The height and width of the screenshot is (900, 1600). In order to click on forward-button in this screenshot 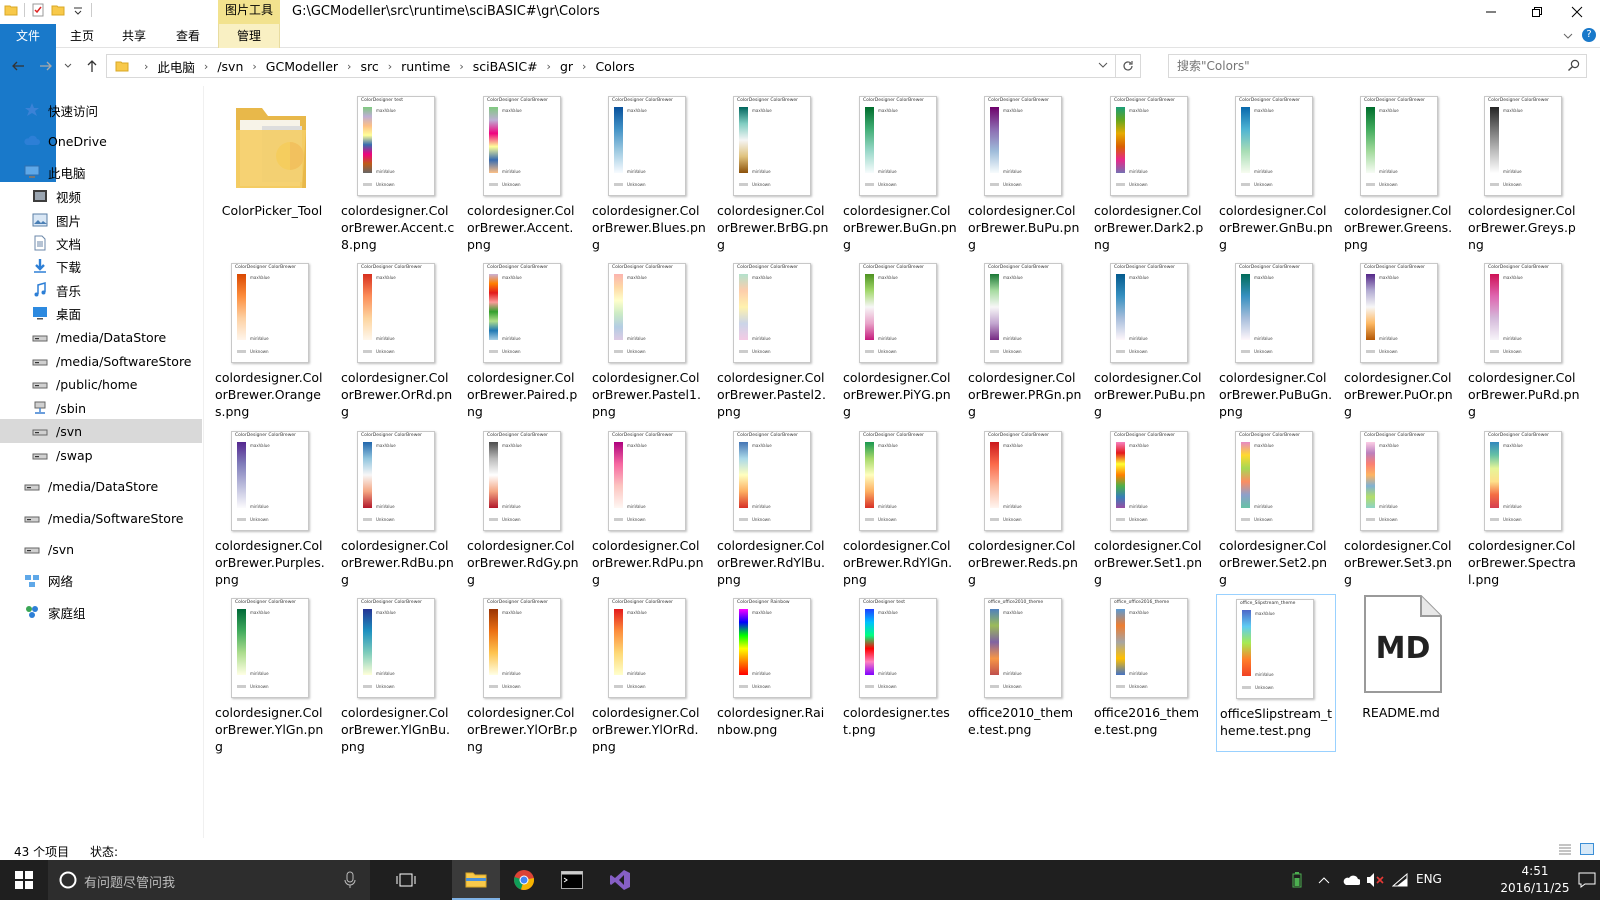, I will do `click(46, 66)`.